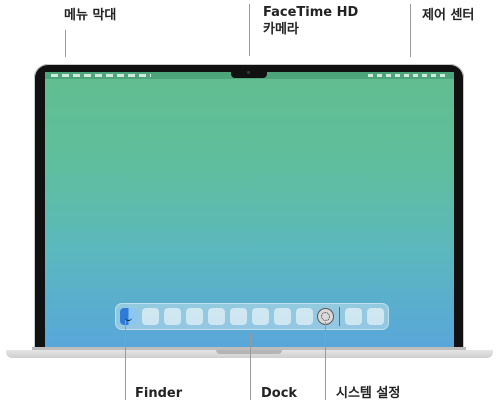  I want to click on facetime-camera-label: FaceTime HD 카메라, so click(310, 21).